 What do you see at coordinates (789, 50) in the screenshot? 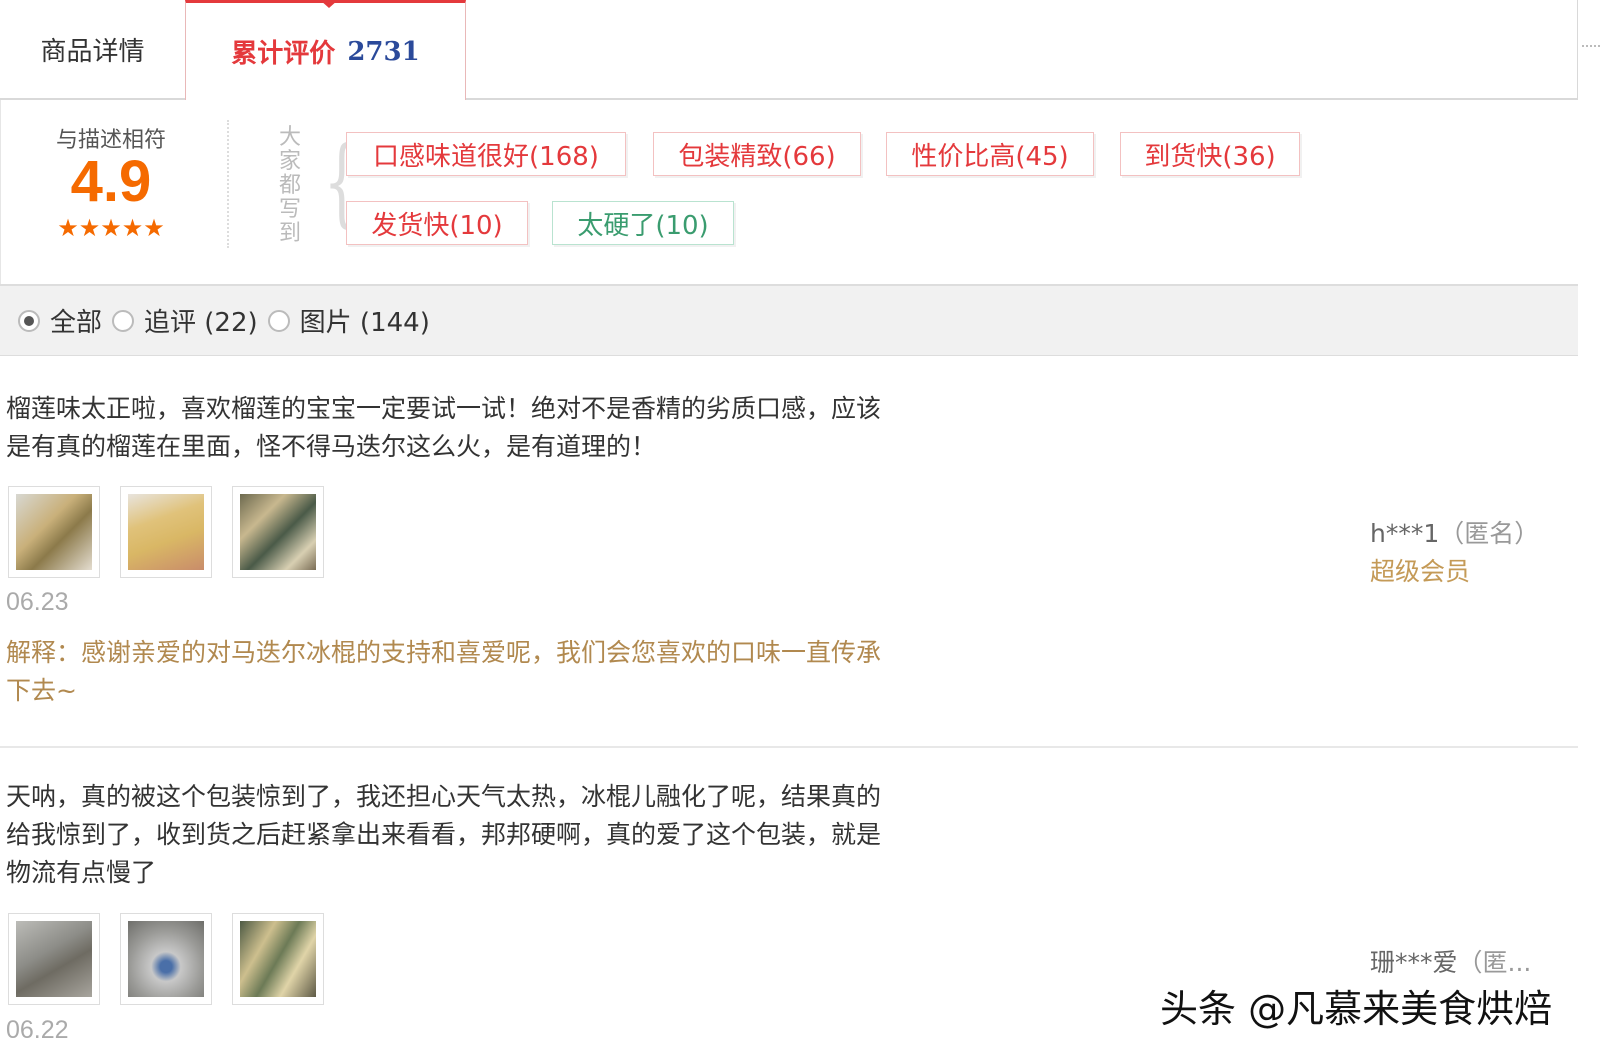
I see `tab-bar: 商品详情 累计评价 2731` at bounding box center [789, 50].